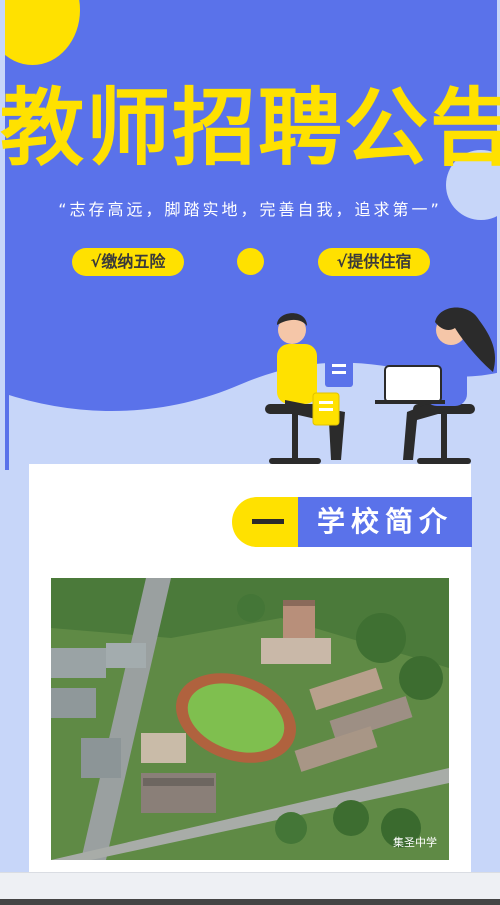 The height and width of the screenshot is (905, 500). What do you see at coordinates (380, 385) in the screenshot?
I see `people-illustration` at bounding box center [380, 385].